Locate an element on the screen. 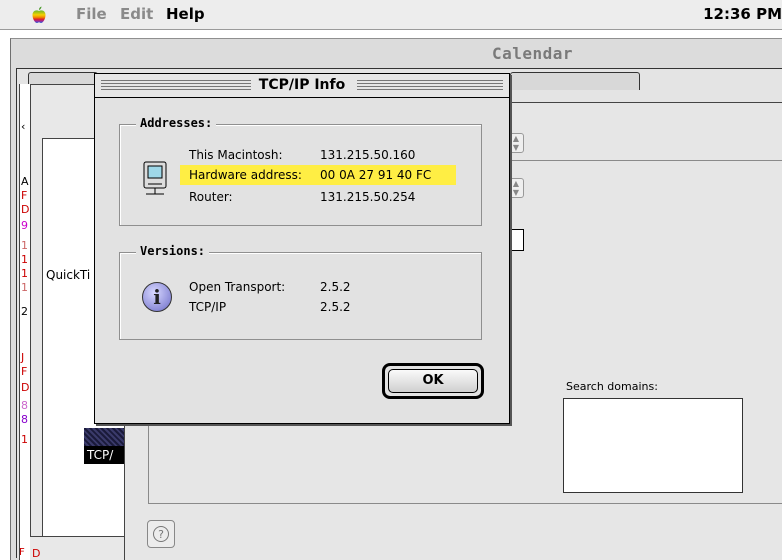 This screenshot has width=782, height=560. margin-char: 2 is located at coordinates (24, 311).